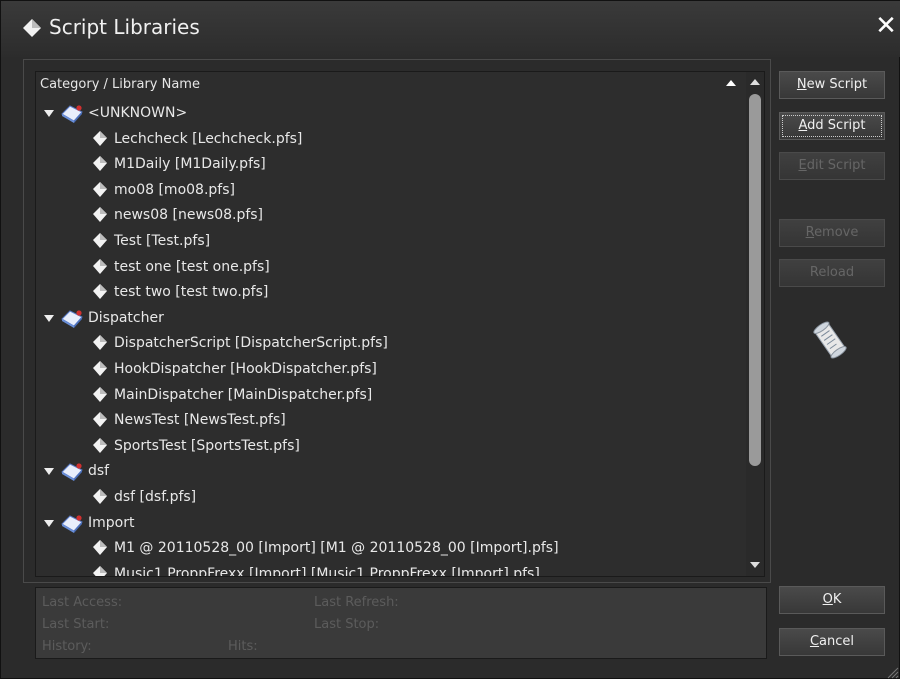  Describe the element at coordinates (124, 27) in the screenshot. I see `window-title: Script Libraries` at that location.